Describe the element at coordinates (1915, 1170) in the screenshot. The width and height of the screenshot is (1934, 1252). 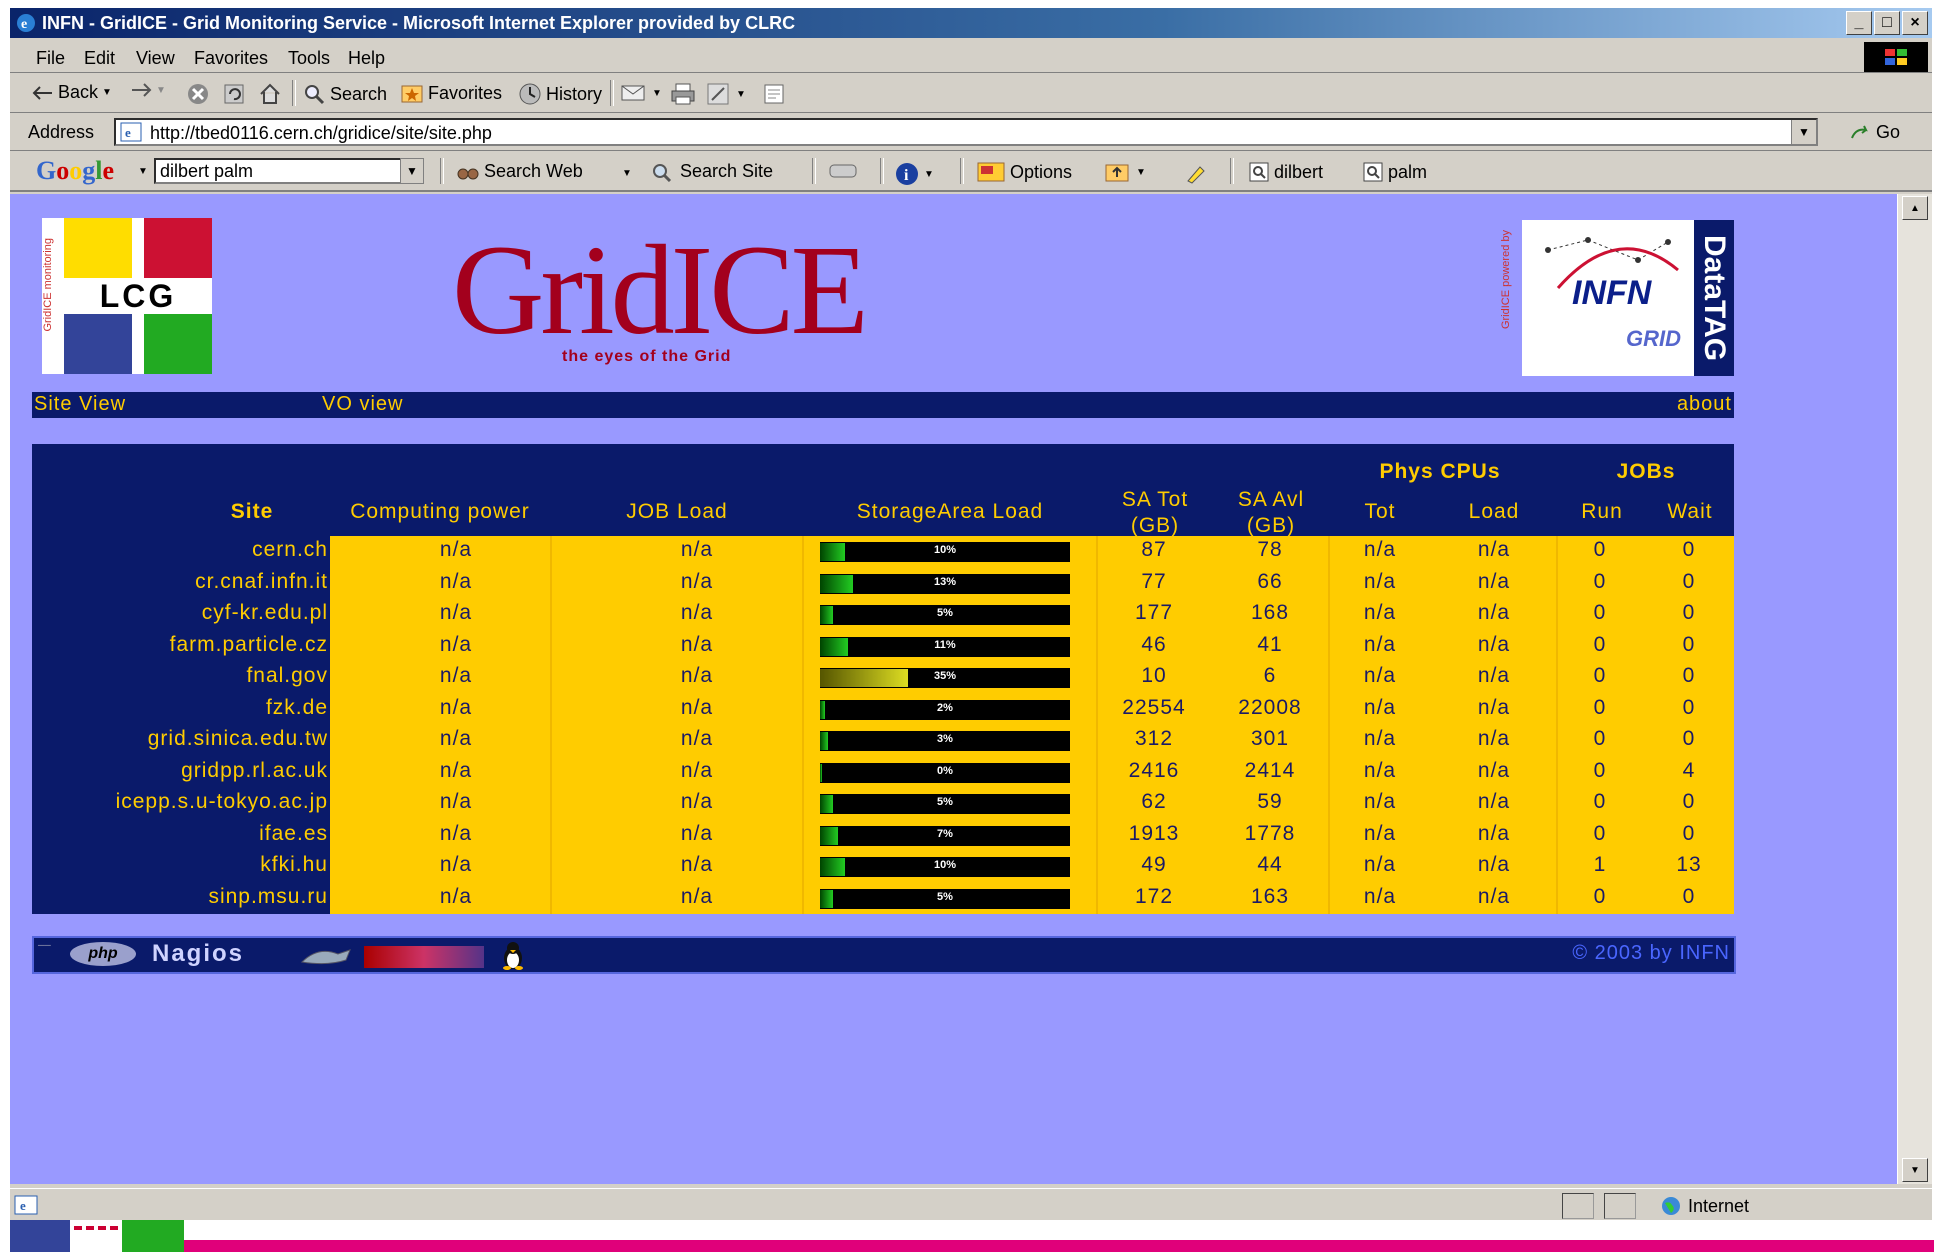
I see `scroll-down-button: ▼` at that location.